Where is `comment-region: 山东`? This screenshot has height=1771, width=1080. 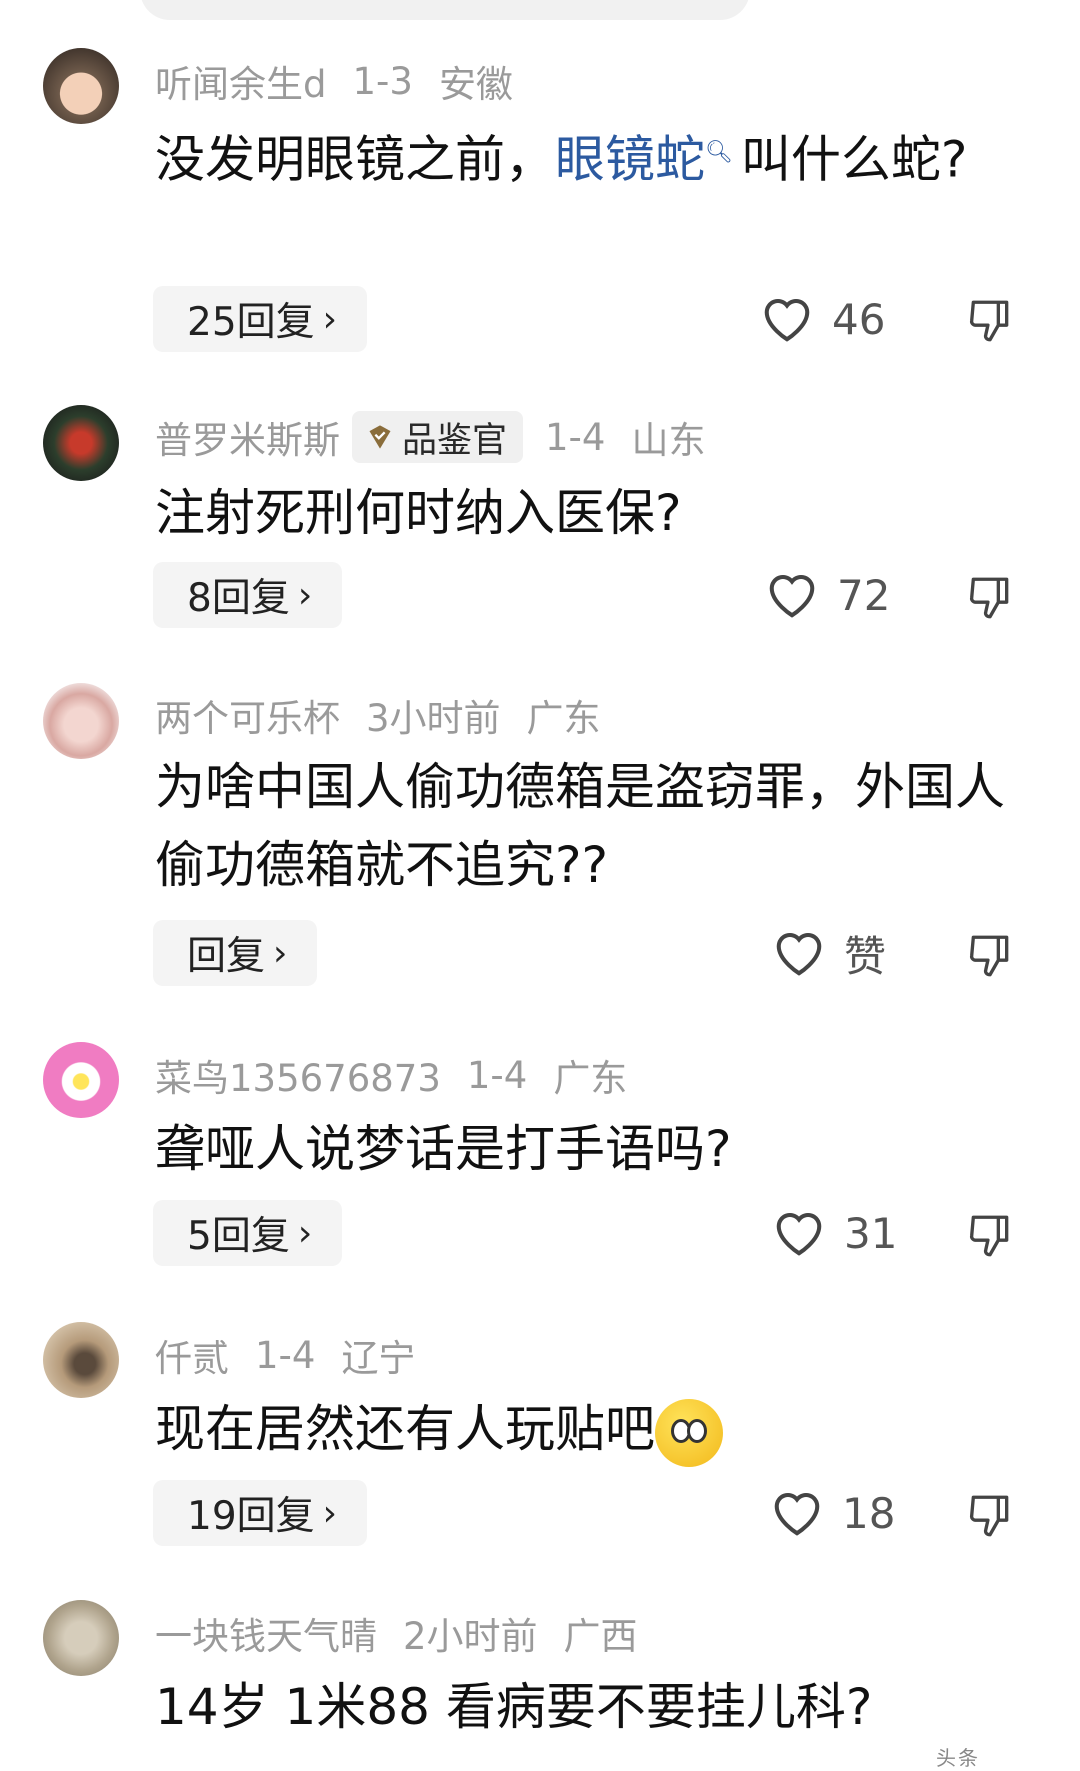
comment-region: 山东 is located at coordinates (668, 440).